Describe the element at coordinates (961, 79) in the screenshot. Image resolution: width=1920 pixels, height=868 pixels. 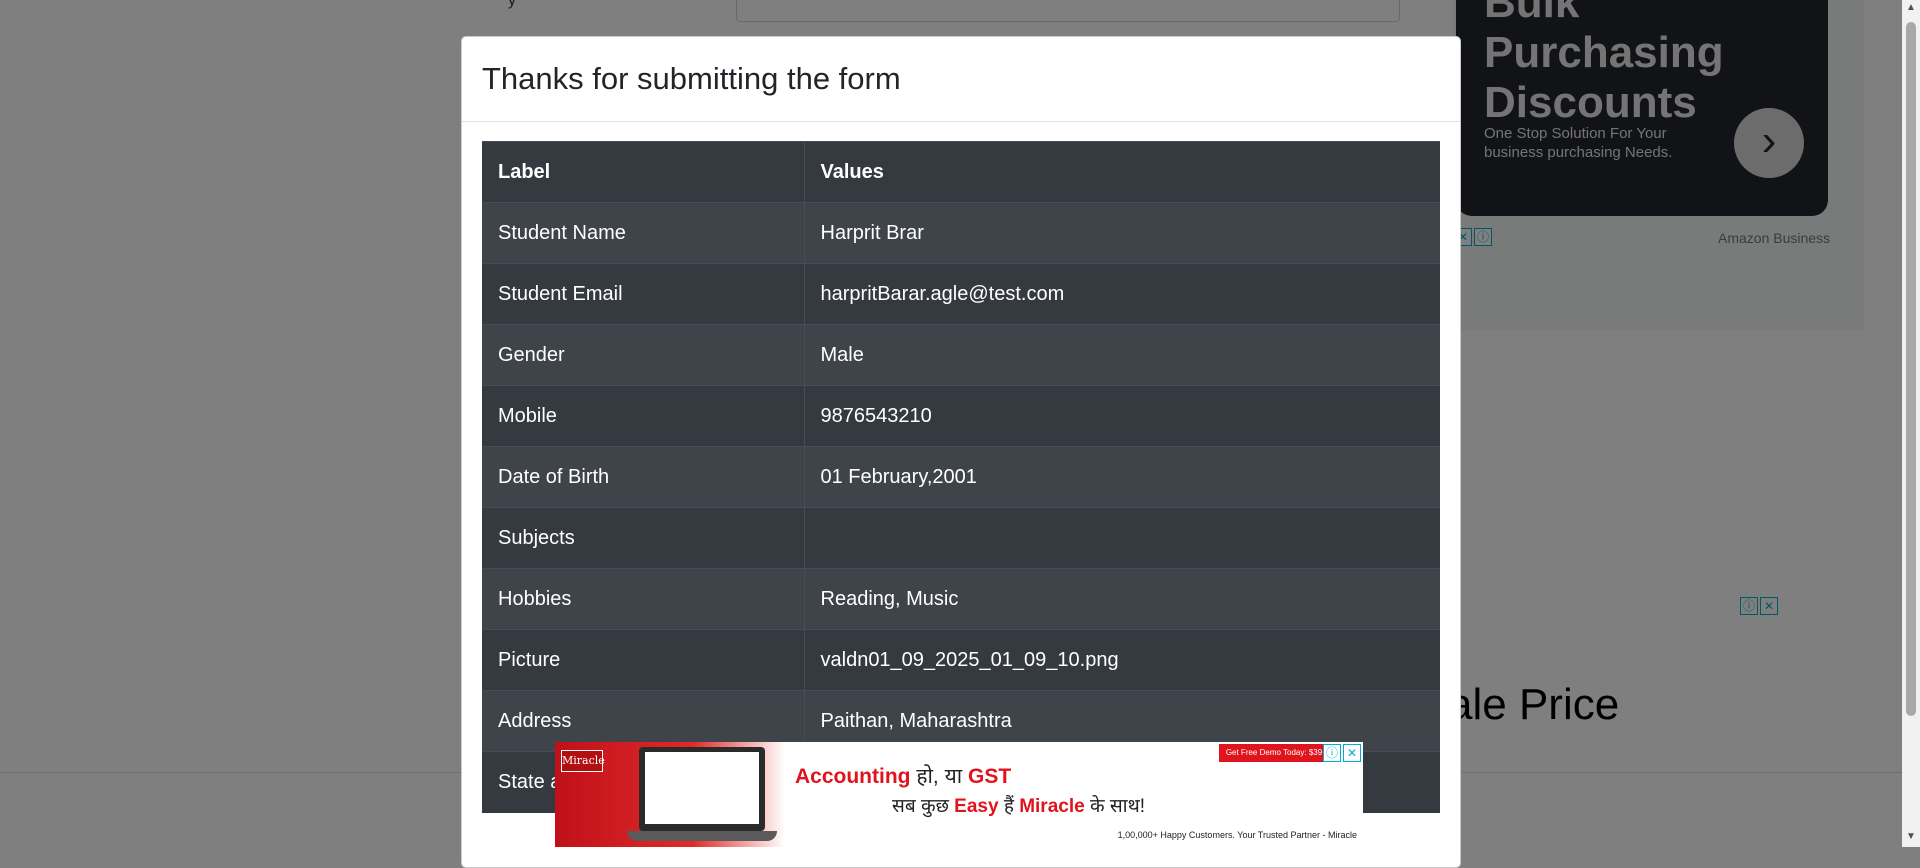
I see `modal-header: Thanks for submitting the form` at that location.